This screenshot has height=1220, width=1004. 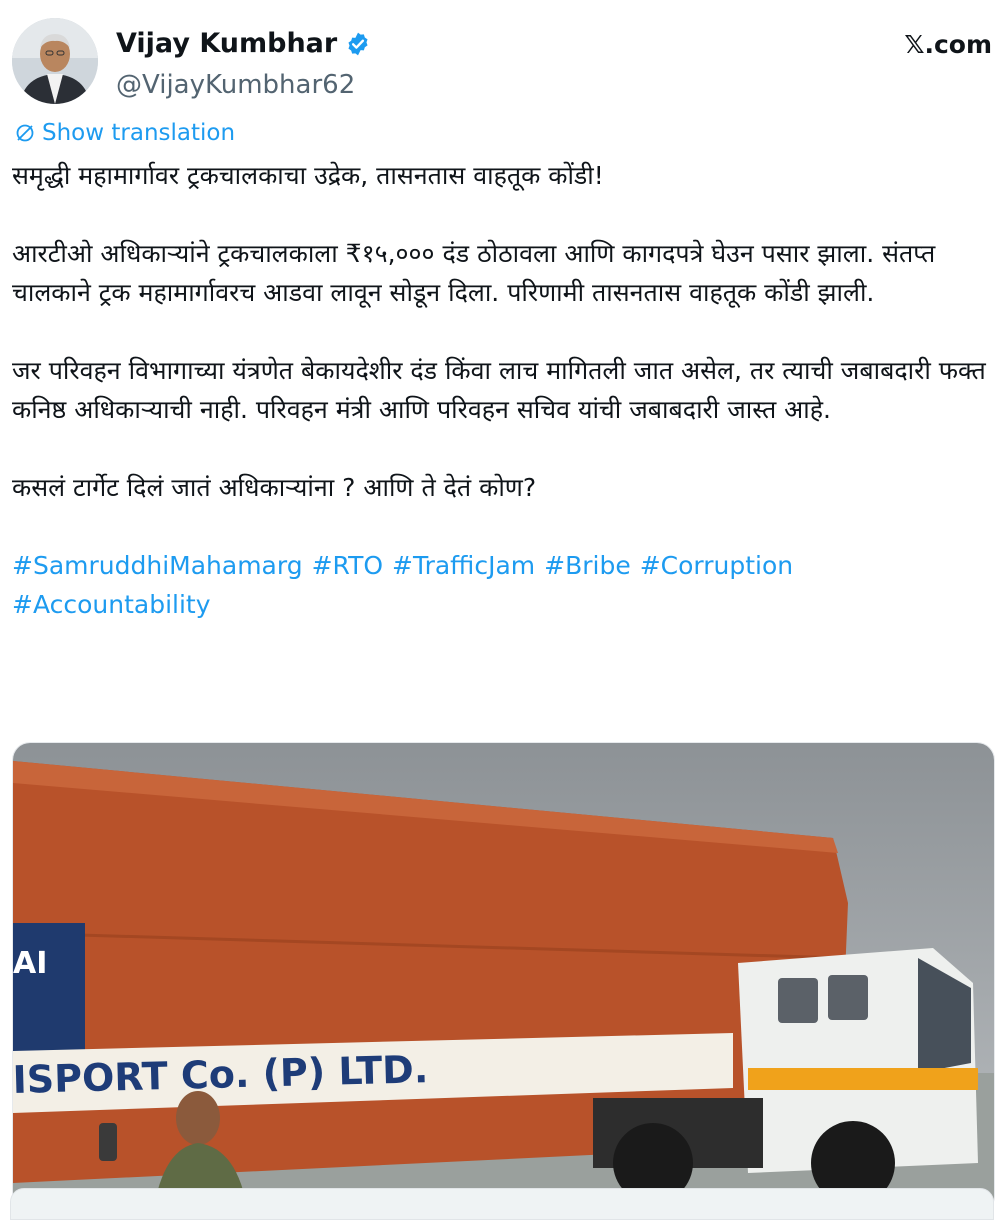 I want to click on hashtag-link: #SamruddhiMahamarg, so click(x=157, y=565).